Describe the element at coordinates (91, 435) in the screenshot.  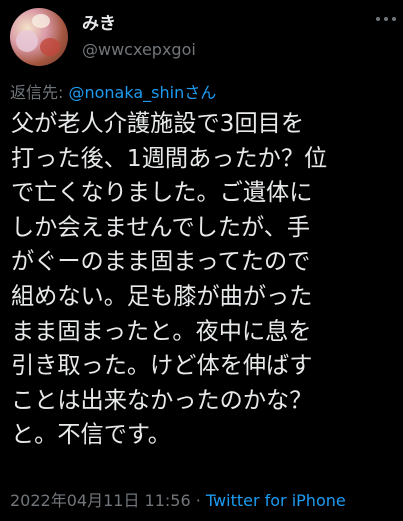
I see `tweet-text-line: と。不信です。` at that location.